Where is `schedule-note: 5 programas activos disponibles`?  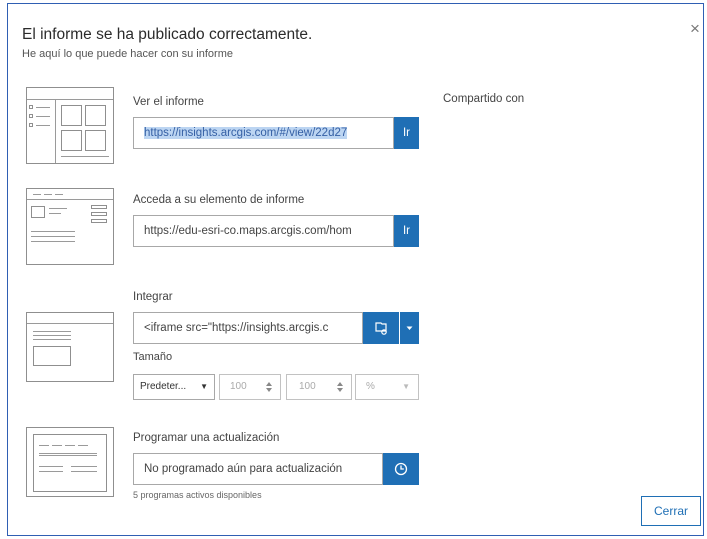
schedule-note: 5 programas activos disponibles is located at coordinates (197, 495).